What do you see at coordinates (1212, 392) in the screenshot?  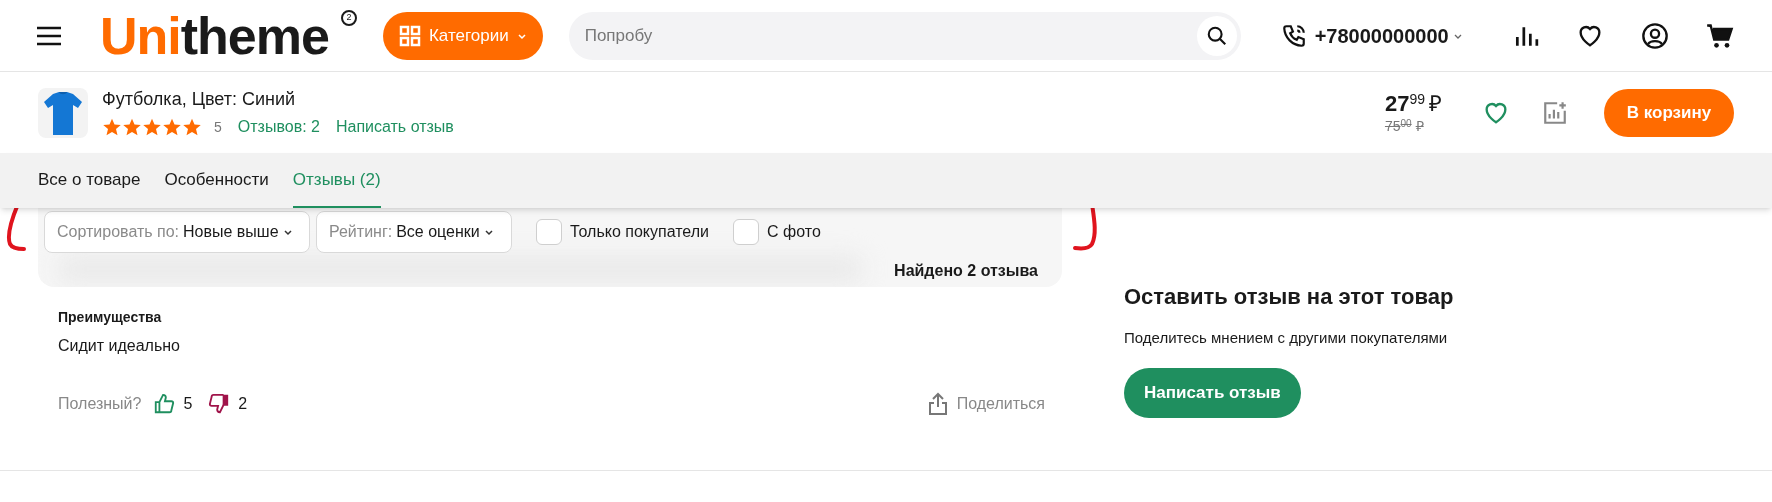 I see `write-review-button: Написать отзыв` at bounding box center [1212, 392].